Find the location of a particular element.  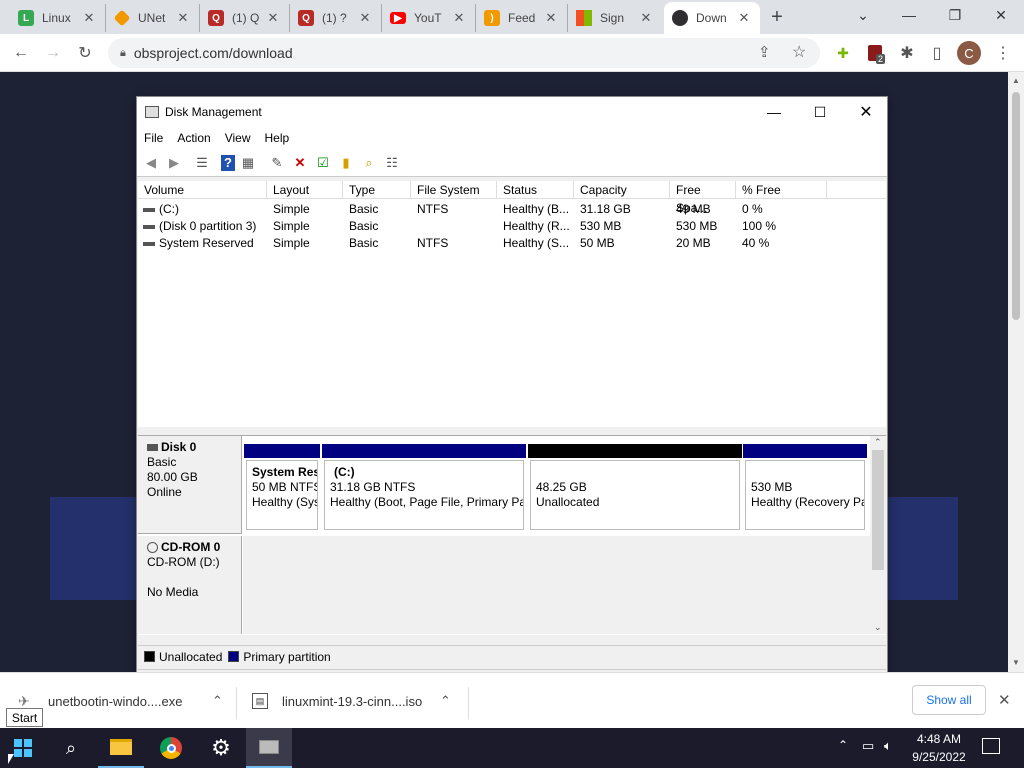

close-window-icon: ✕ is located at coordinates (1001, 15).